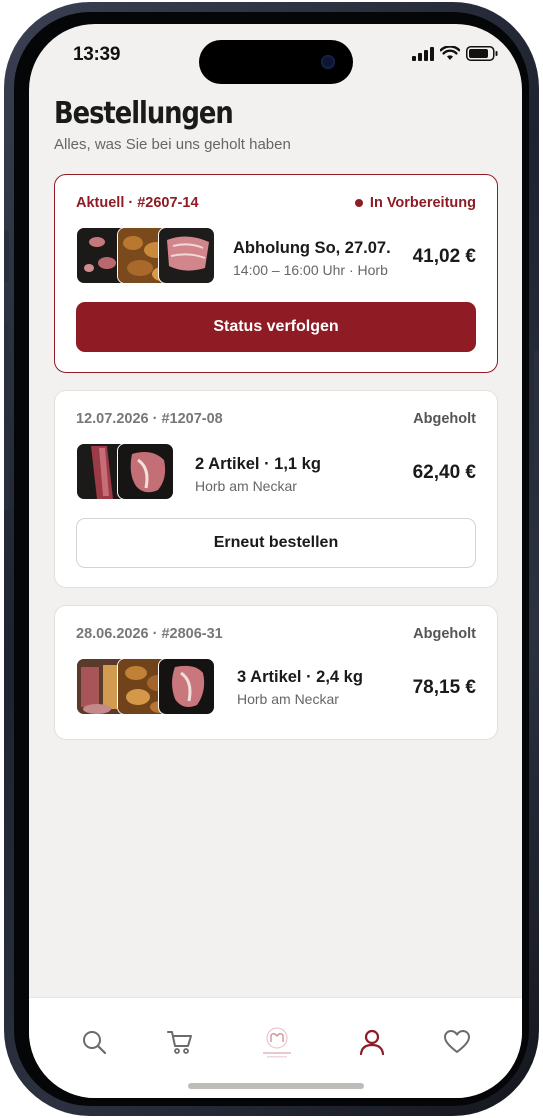 The height and width of the screenshot is (1118, 543). I want to click on track-status-button: Status verfolgen, so click(276, 327).